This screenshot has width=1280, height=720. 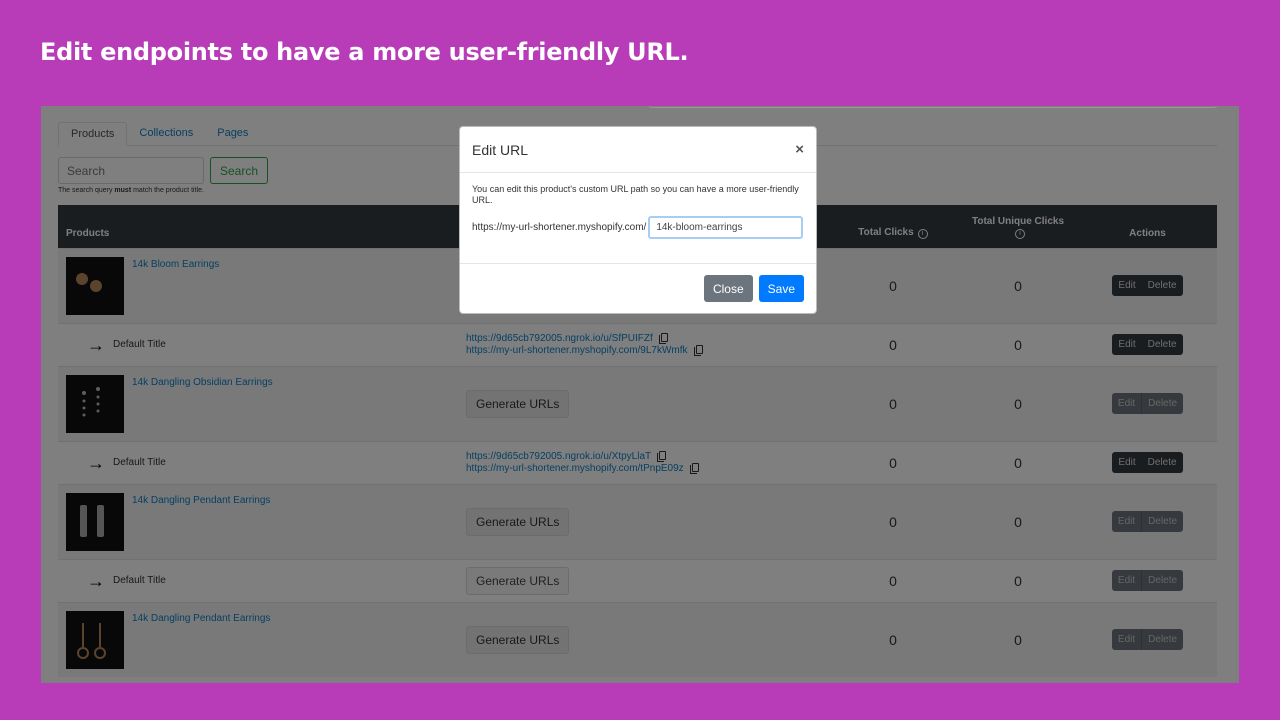 I want to click on modal-footer: Close Save, so click(x=638, y=288).